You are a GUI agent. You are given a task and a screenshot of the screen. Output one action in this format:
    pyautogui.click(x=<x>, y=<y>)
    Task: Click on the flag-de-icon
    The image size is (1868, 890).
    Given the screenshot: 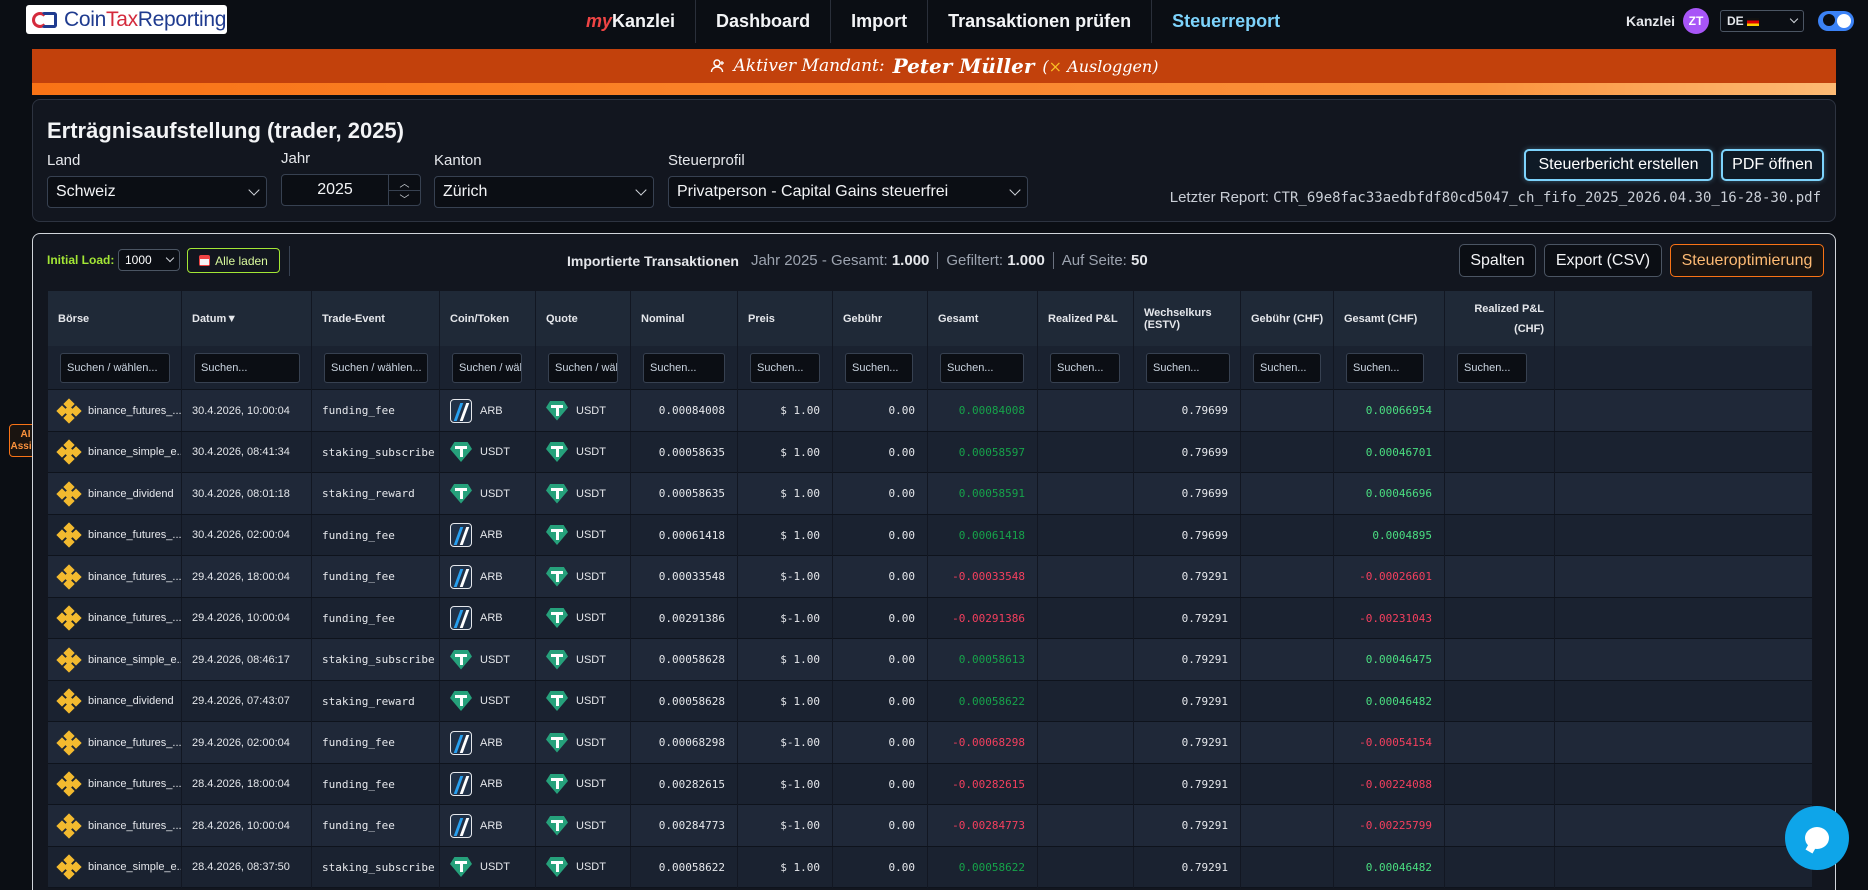 What is the action you would take?
    pyautogui.click(x=1752, y=21)
    